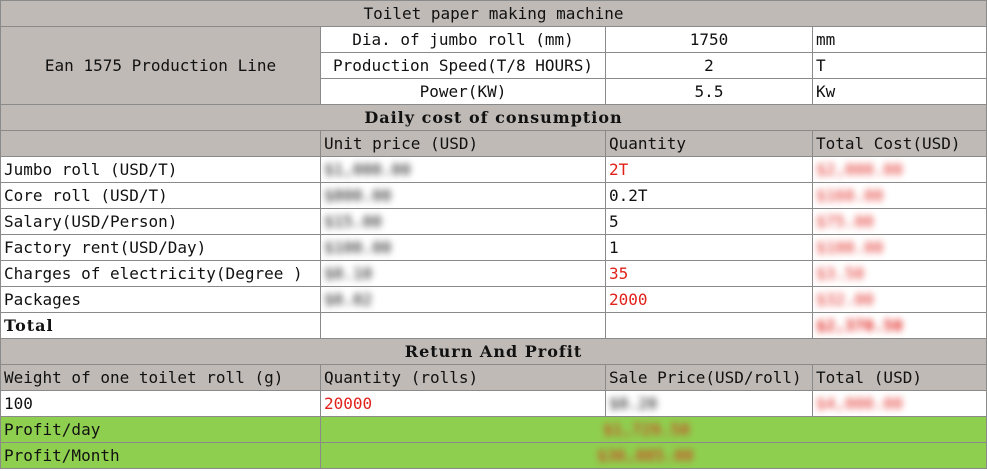 This screenshot has width=987, height=471. What do you see at coordinates (899, 91) in the screenshot?
I see `spec-unit: Kw` at bounding box center [899, 91].